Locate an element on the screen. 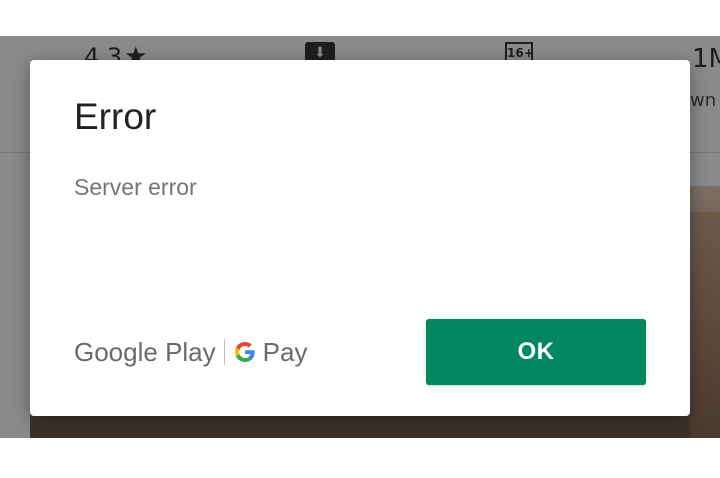 The width and height of the screenshot is (720, 478). google-play-gpay-branding: Google Play Pay is located at coordinates (190, 352).